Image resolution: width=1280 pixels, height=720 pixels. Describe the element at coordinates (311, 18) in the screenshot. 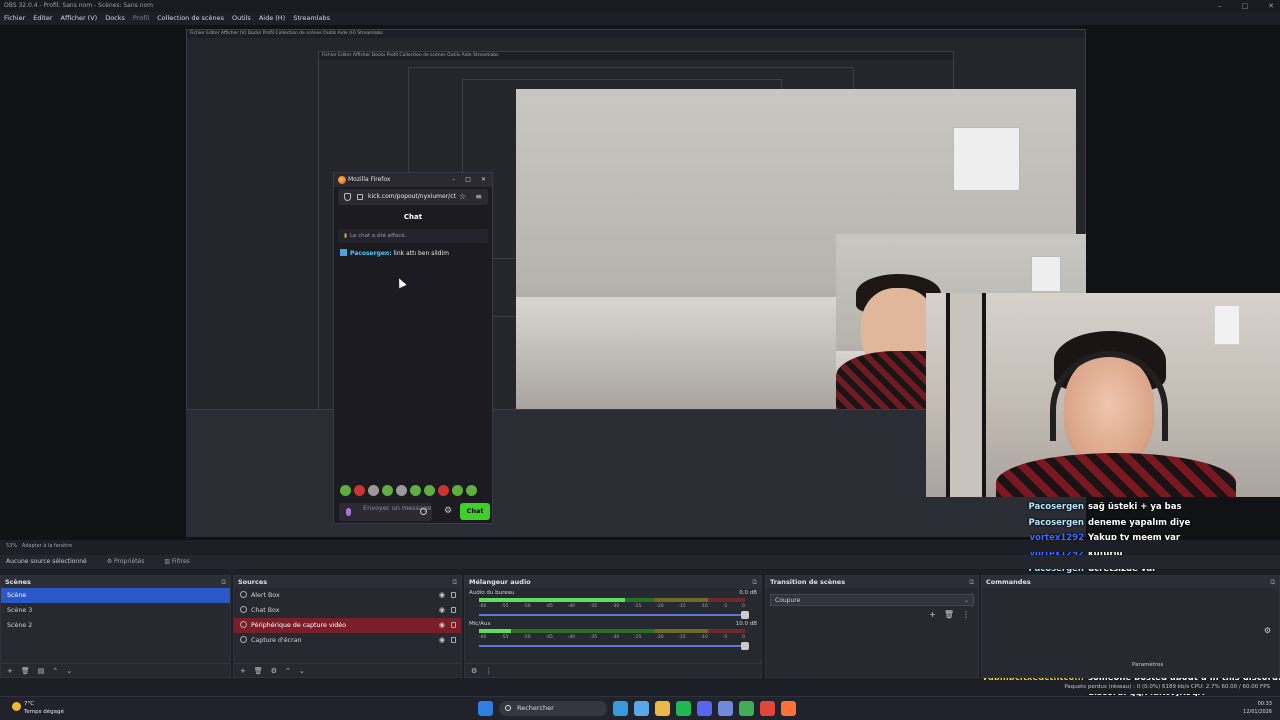

I see `menu-item: Streamlabs` at that location.